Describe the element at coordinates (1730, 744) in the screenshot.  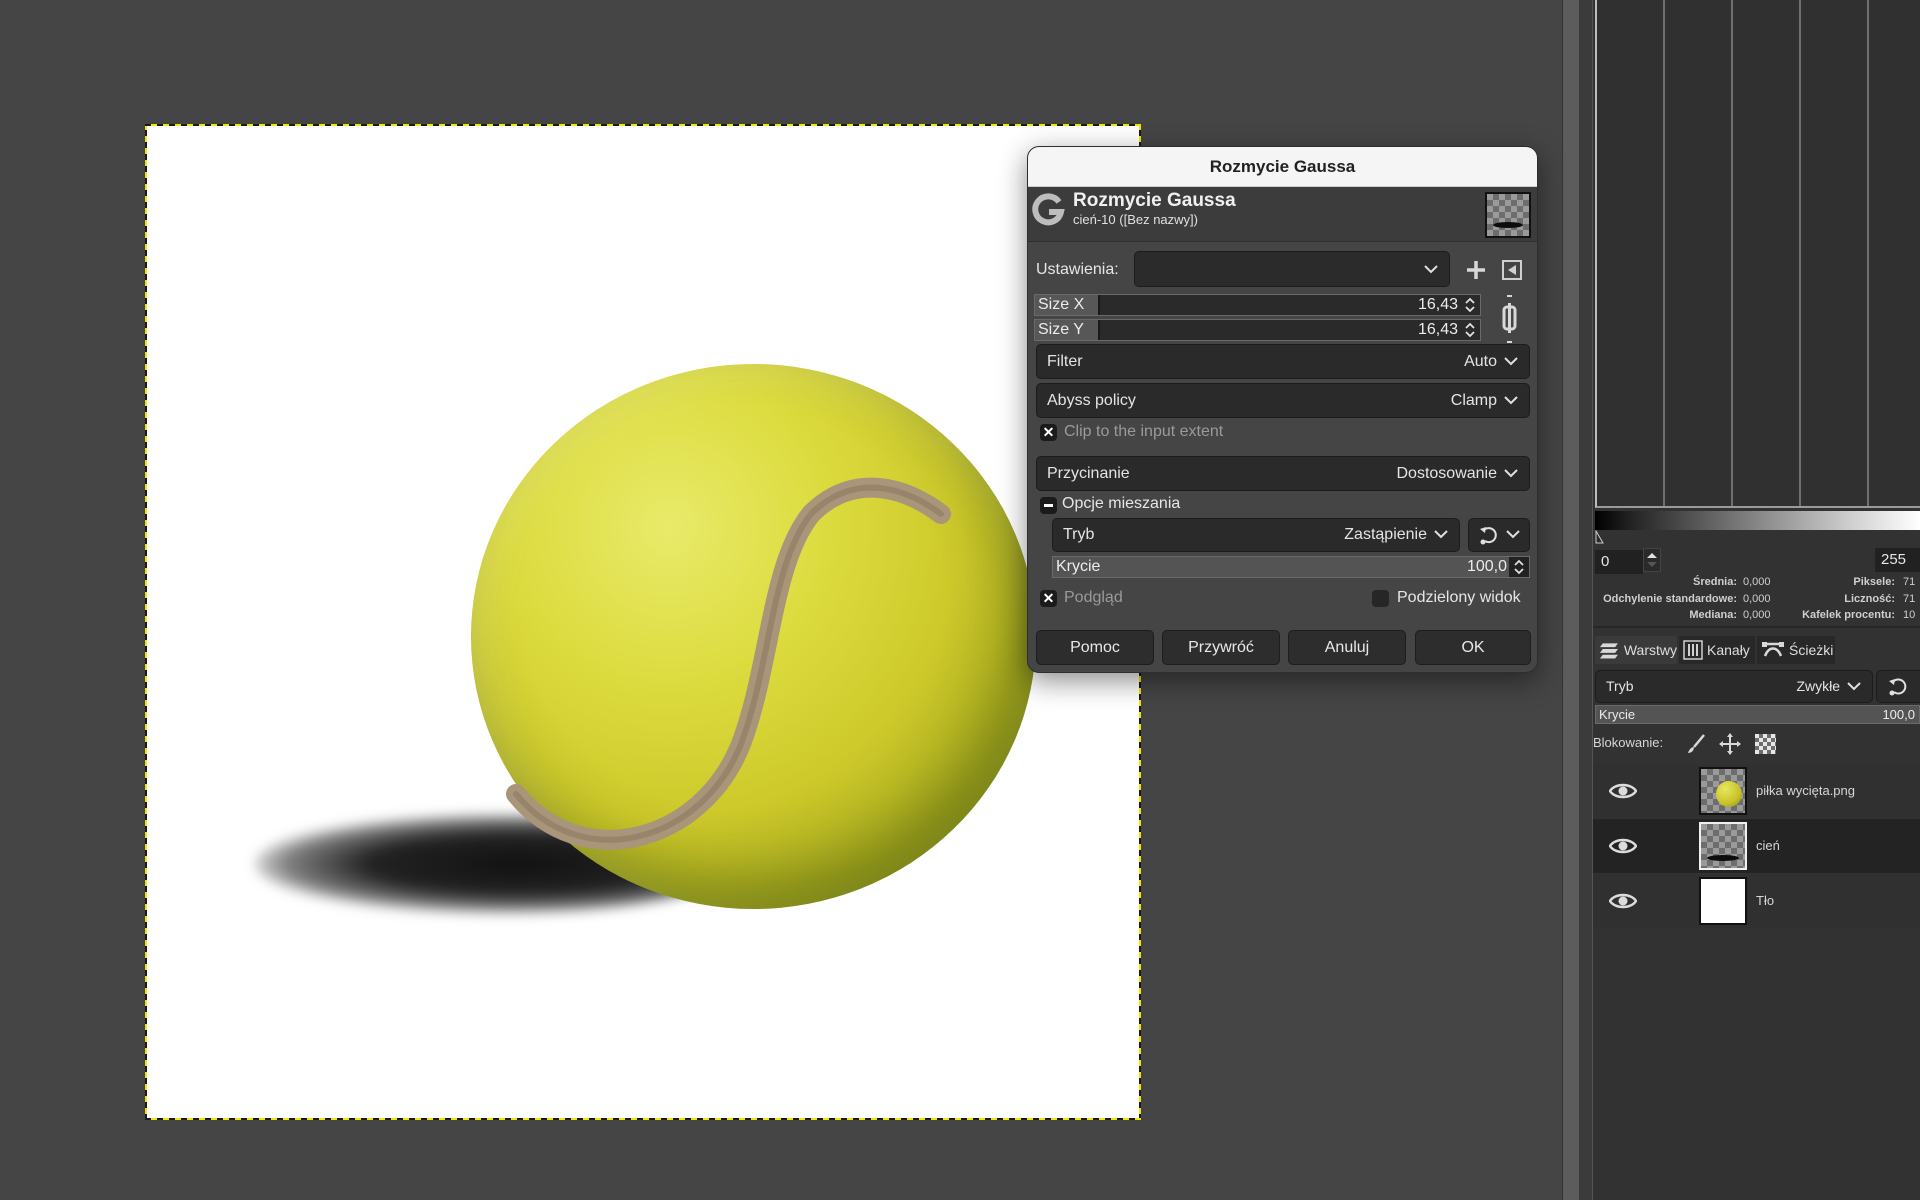
I see `lock-position-icon` at that location.